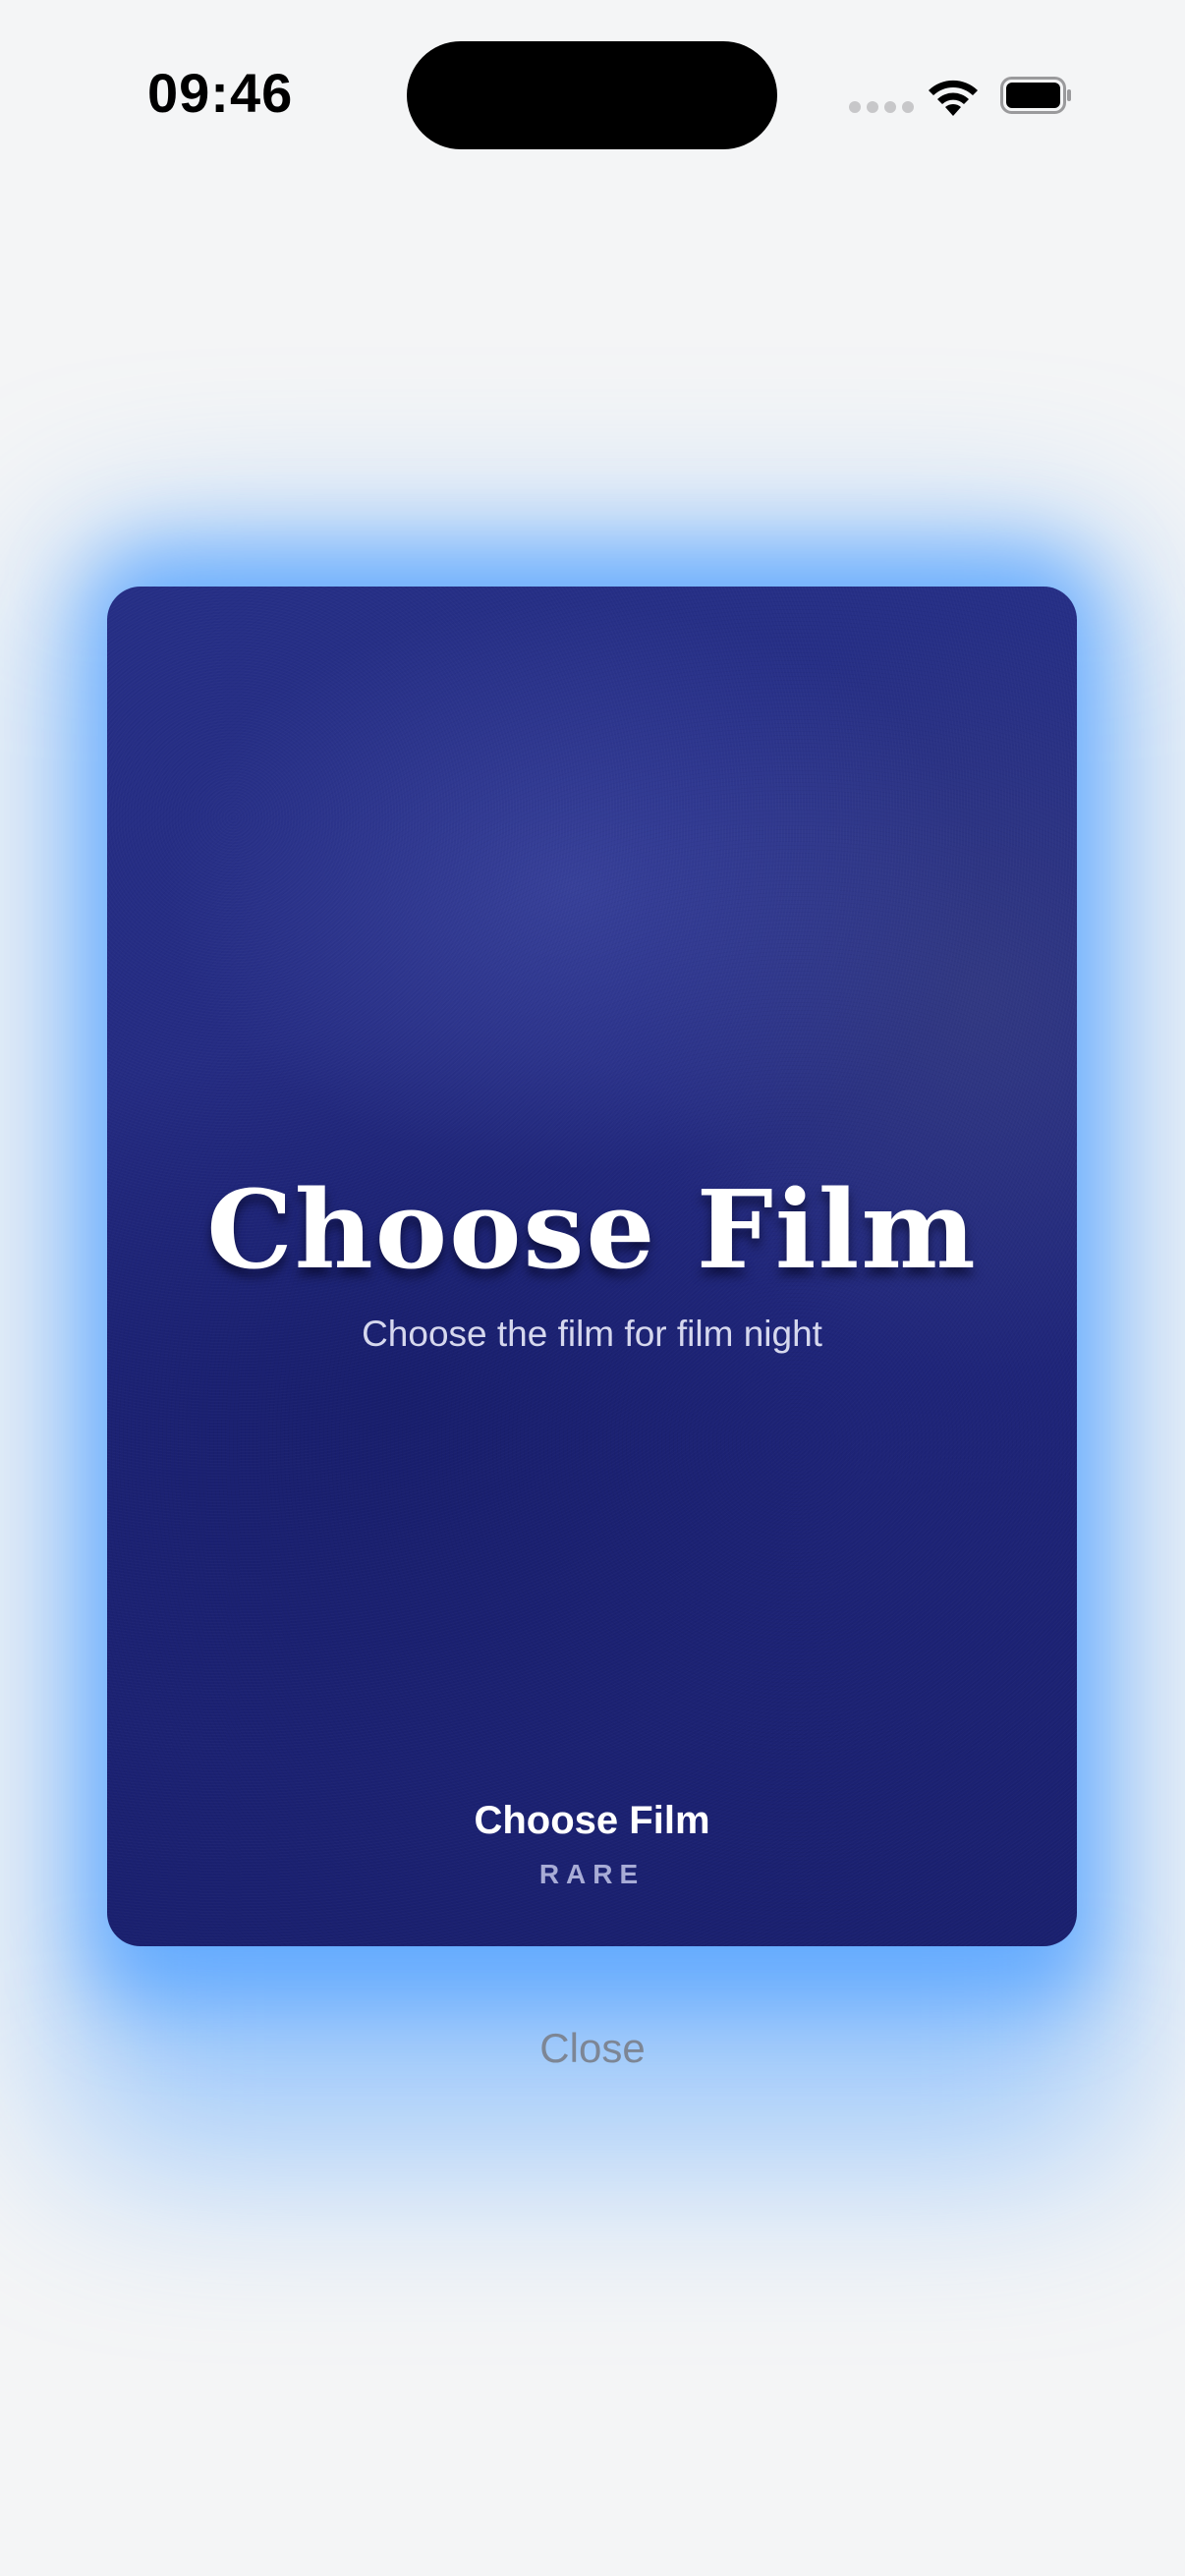  What do you see at coordinates (592, 1820) in the screenshot?
I see `card-name: Choose Film` at bounding box center [592, 1820].